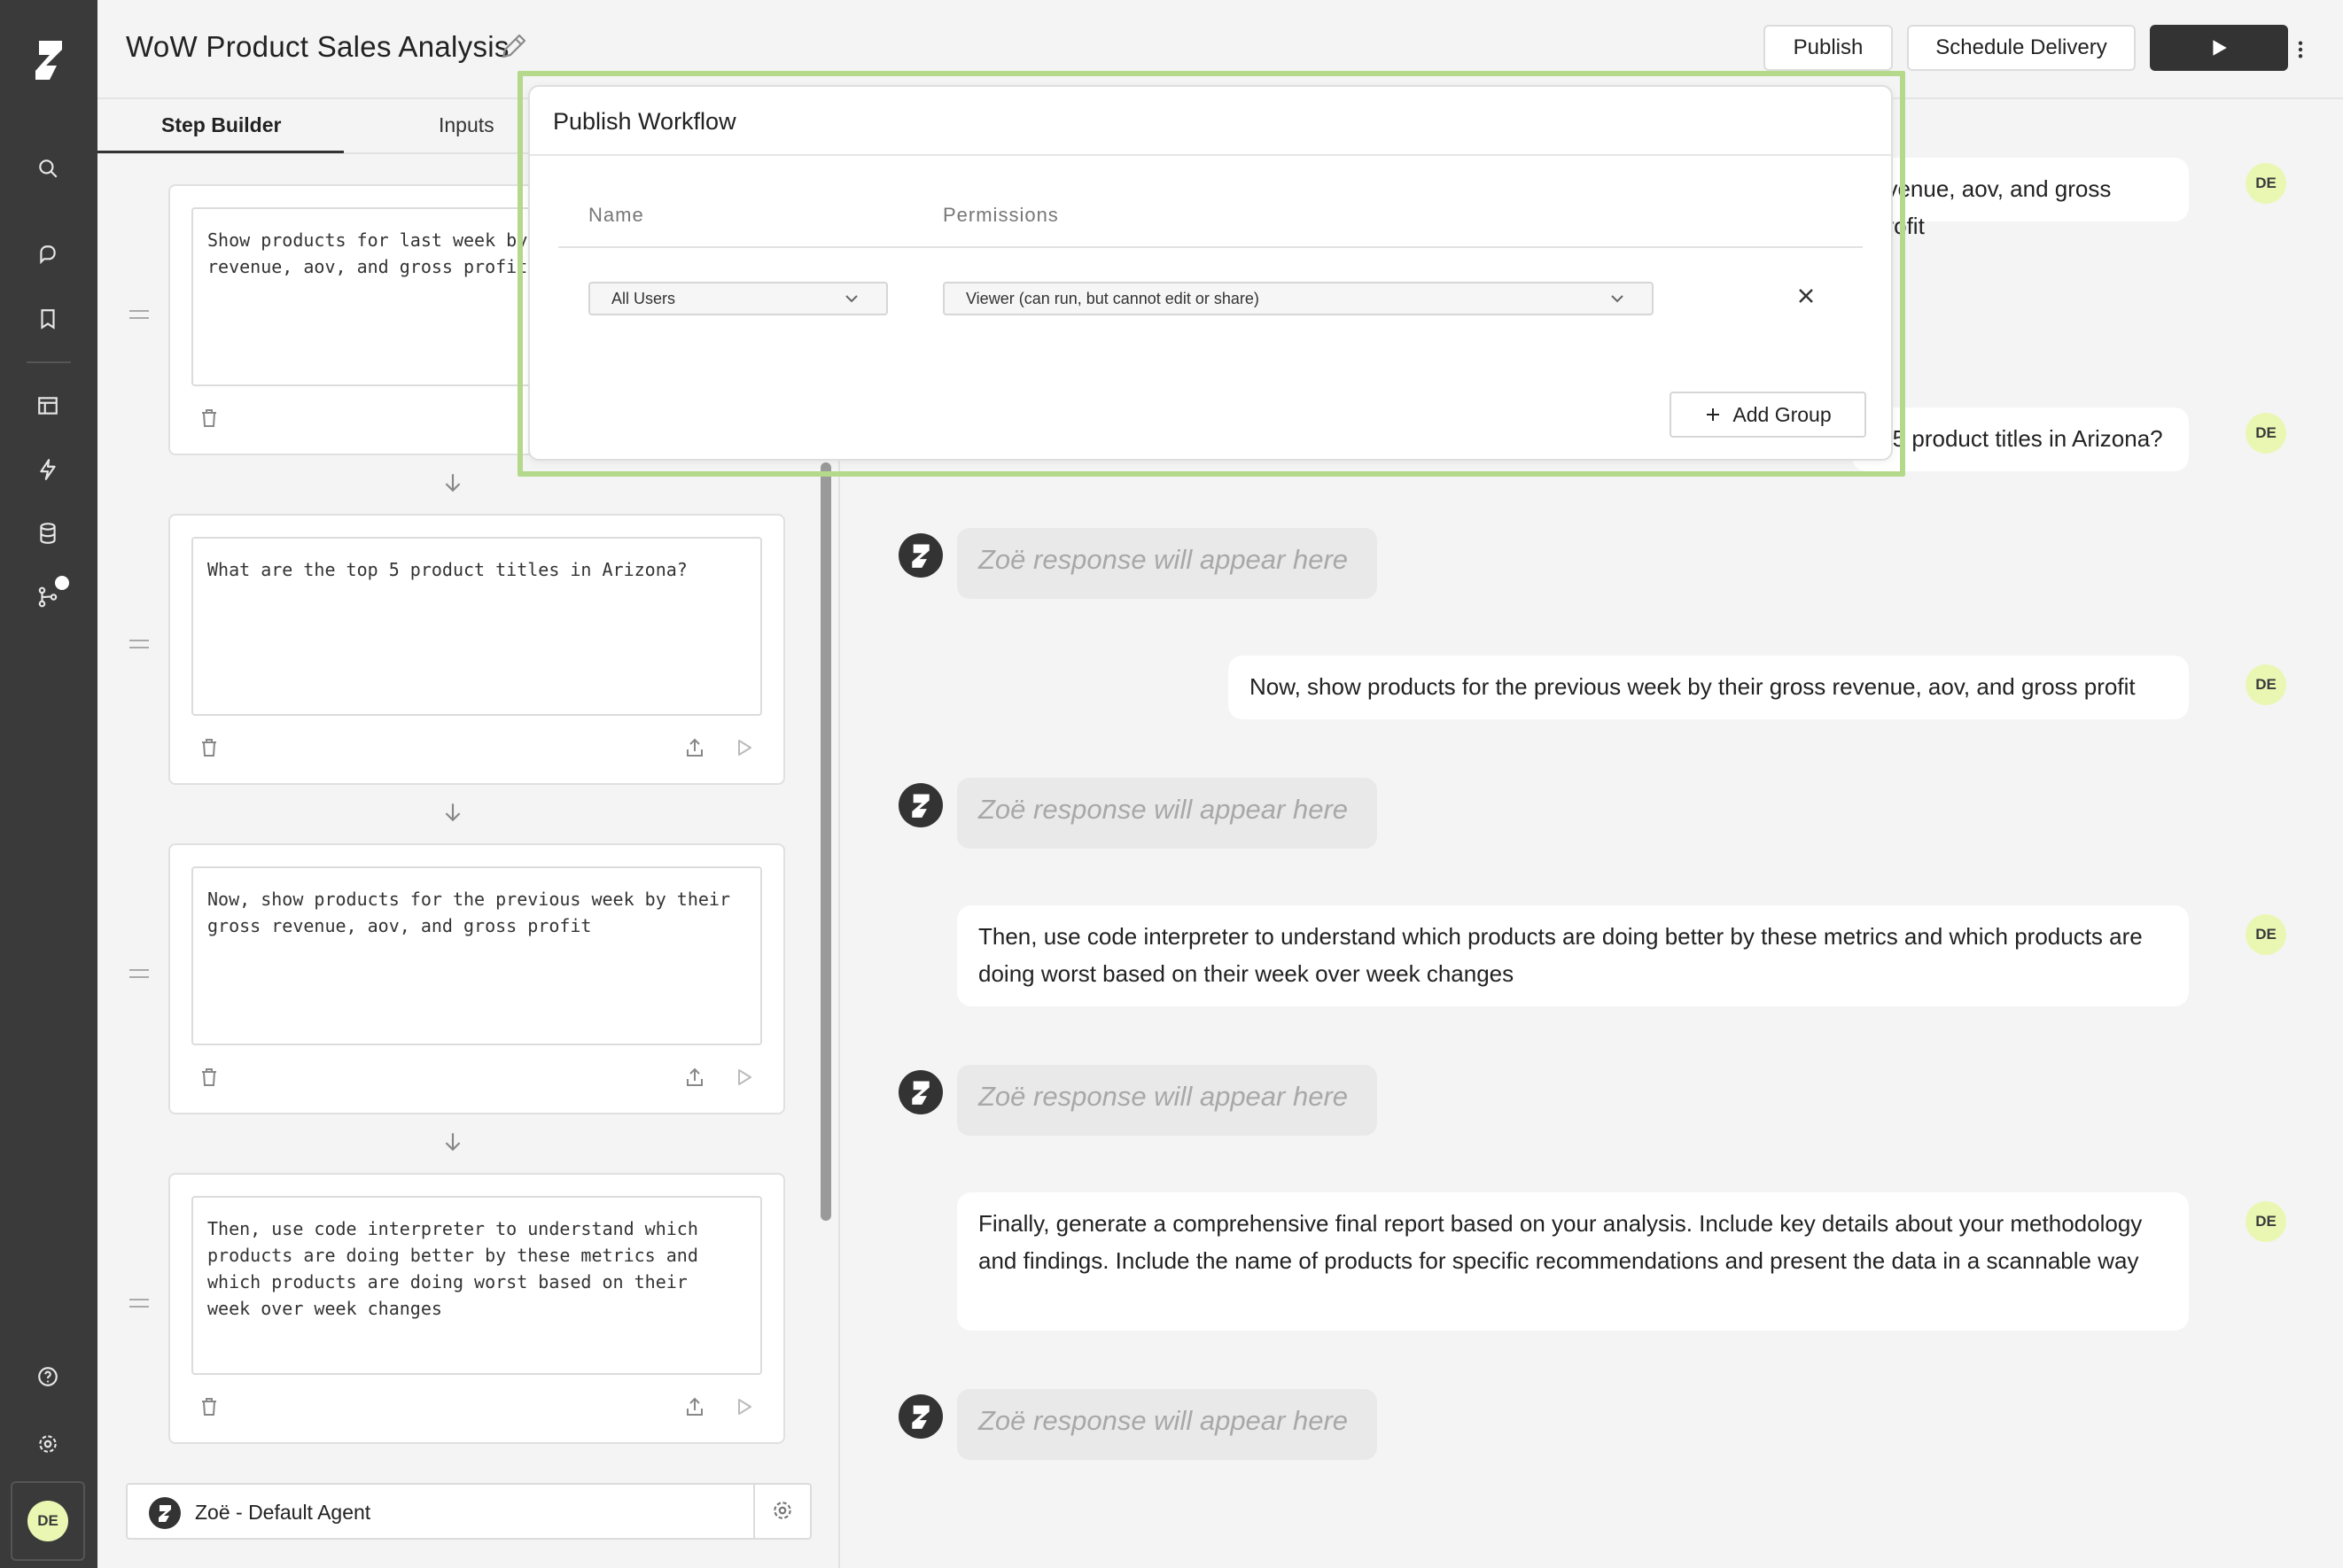 The width and height of the screenshot is (2343, 1568). I want to click on active-tab-indicator, so click(220, 152).